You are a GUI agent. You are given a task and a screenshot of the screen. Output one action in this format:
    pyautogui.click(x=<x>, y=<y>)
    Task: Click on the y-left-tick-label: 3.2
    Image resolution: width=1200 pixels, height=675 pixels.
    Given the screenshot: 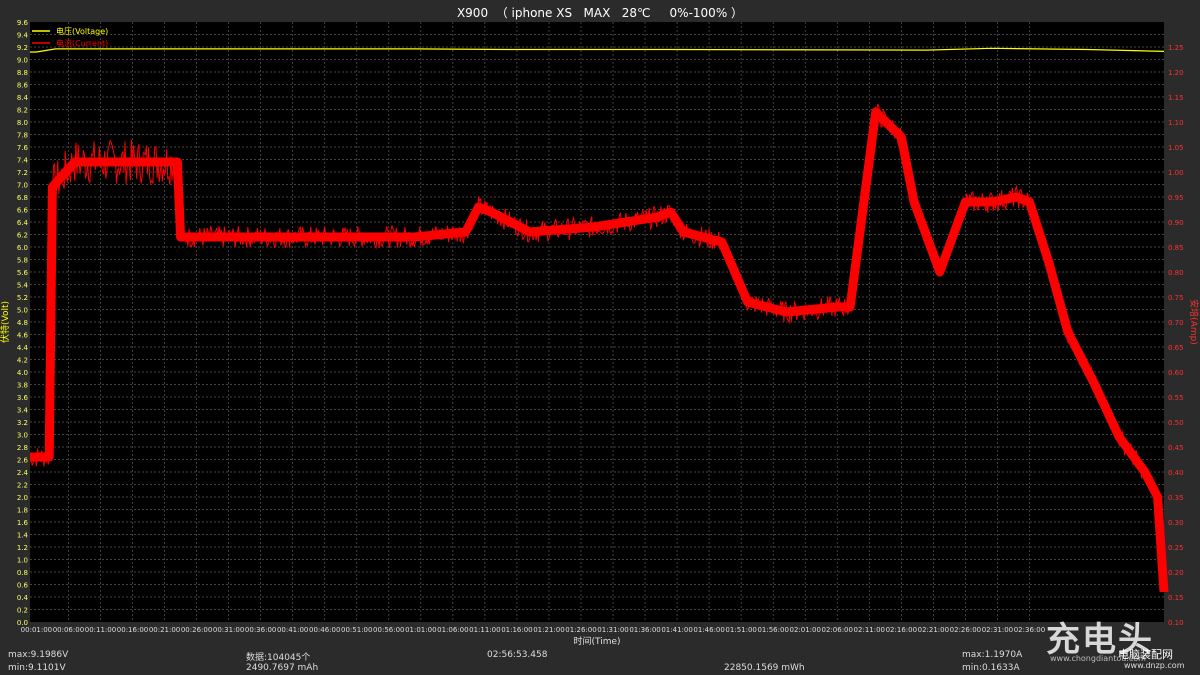 What is the action you would take?
    pyautogui.click(x=22, y=423)
    